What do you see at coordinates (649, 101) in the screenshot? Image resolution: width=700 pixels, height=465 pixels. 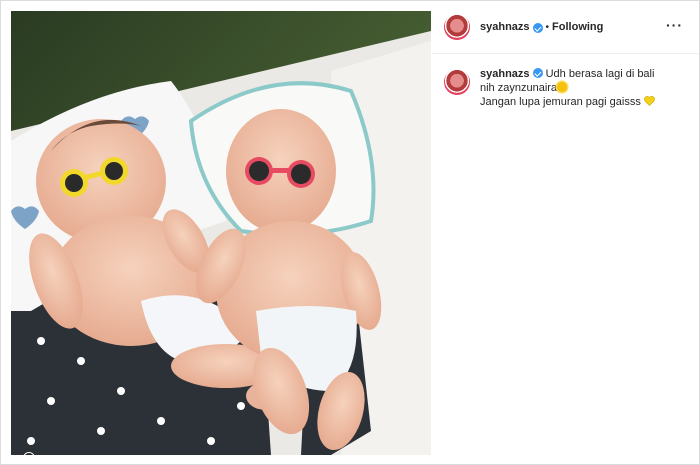 I see `yellow-heart-emoji-icon` at bounding box center [649, 101].